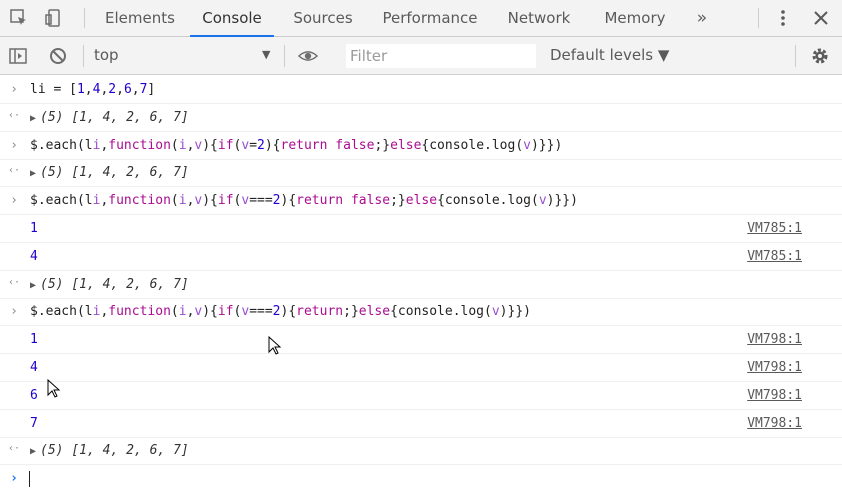  Describe the element at coordinates (821, 18) in the screenshot. I see `close-icon` at that location.